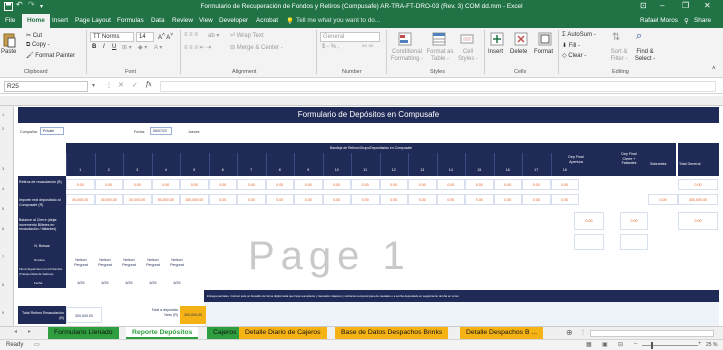  I want to click on number-format-select: General, so click(350, 37).